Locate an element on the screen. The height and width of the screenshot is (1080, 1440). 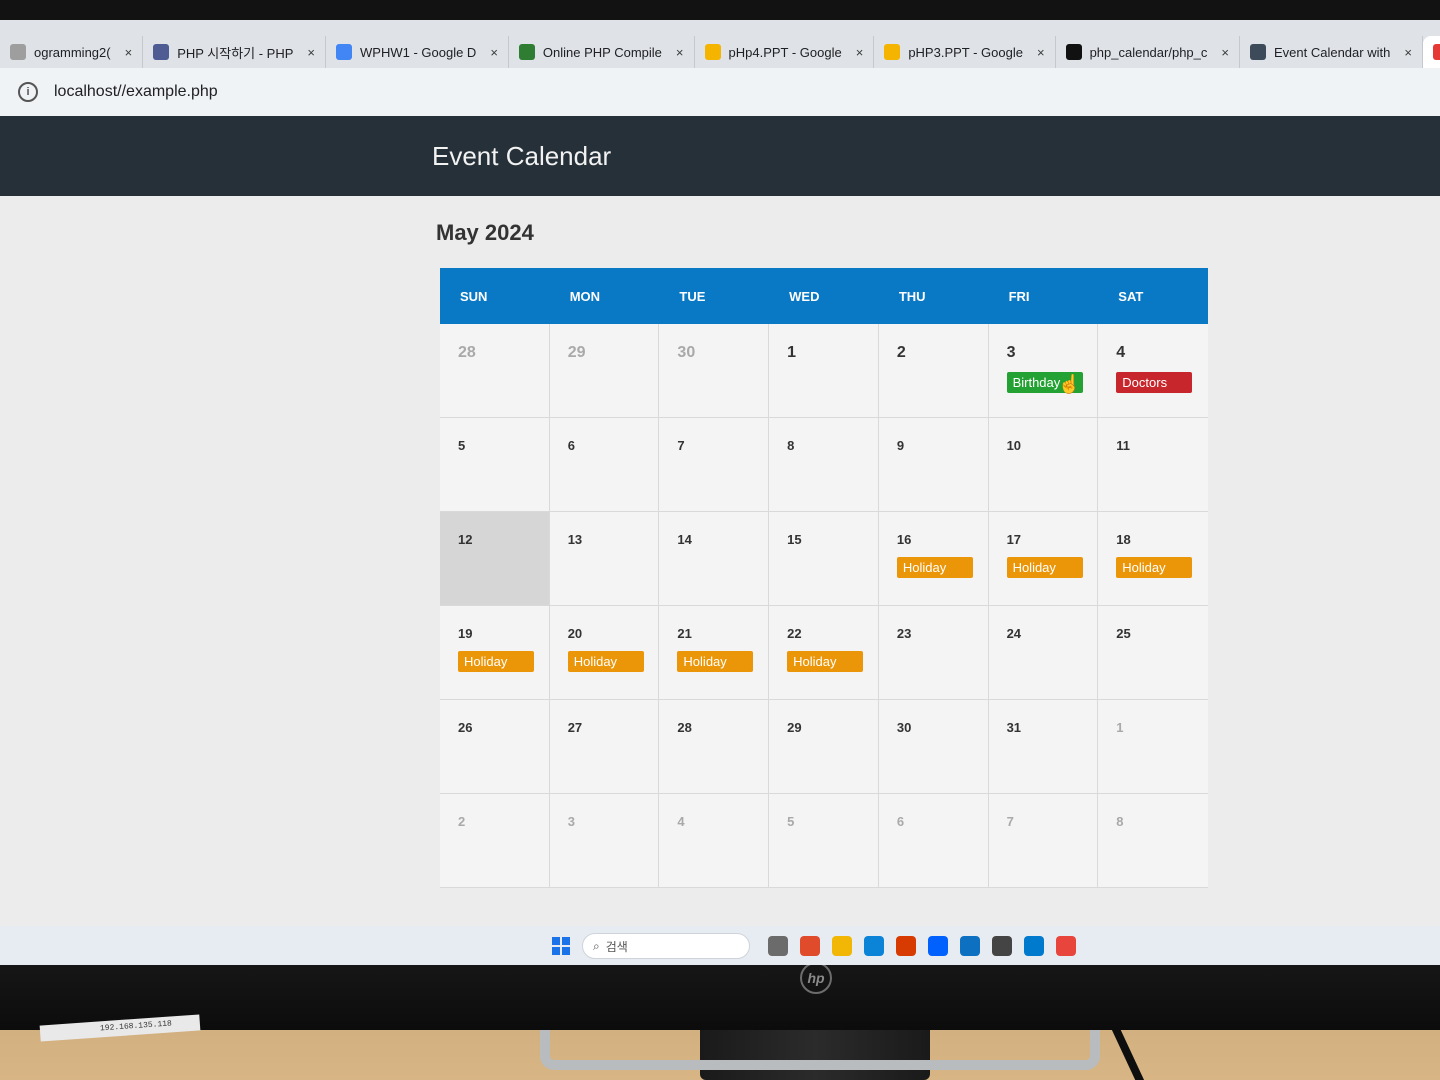
browser-tab: Event Calendar with × is located at coordinates (1331, 52).